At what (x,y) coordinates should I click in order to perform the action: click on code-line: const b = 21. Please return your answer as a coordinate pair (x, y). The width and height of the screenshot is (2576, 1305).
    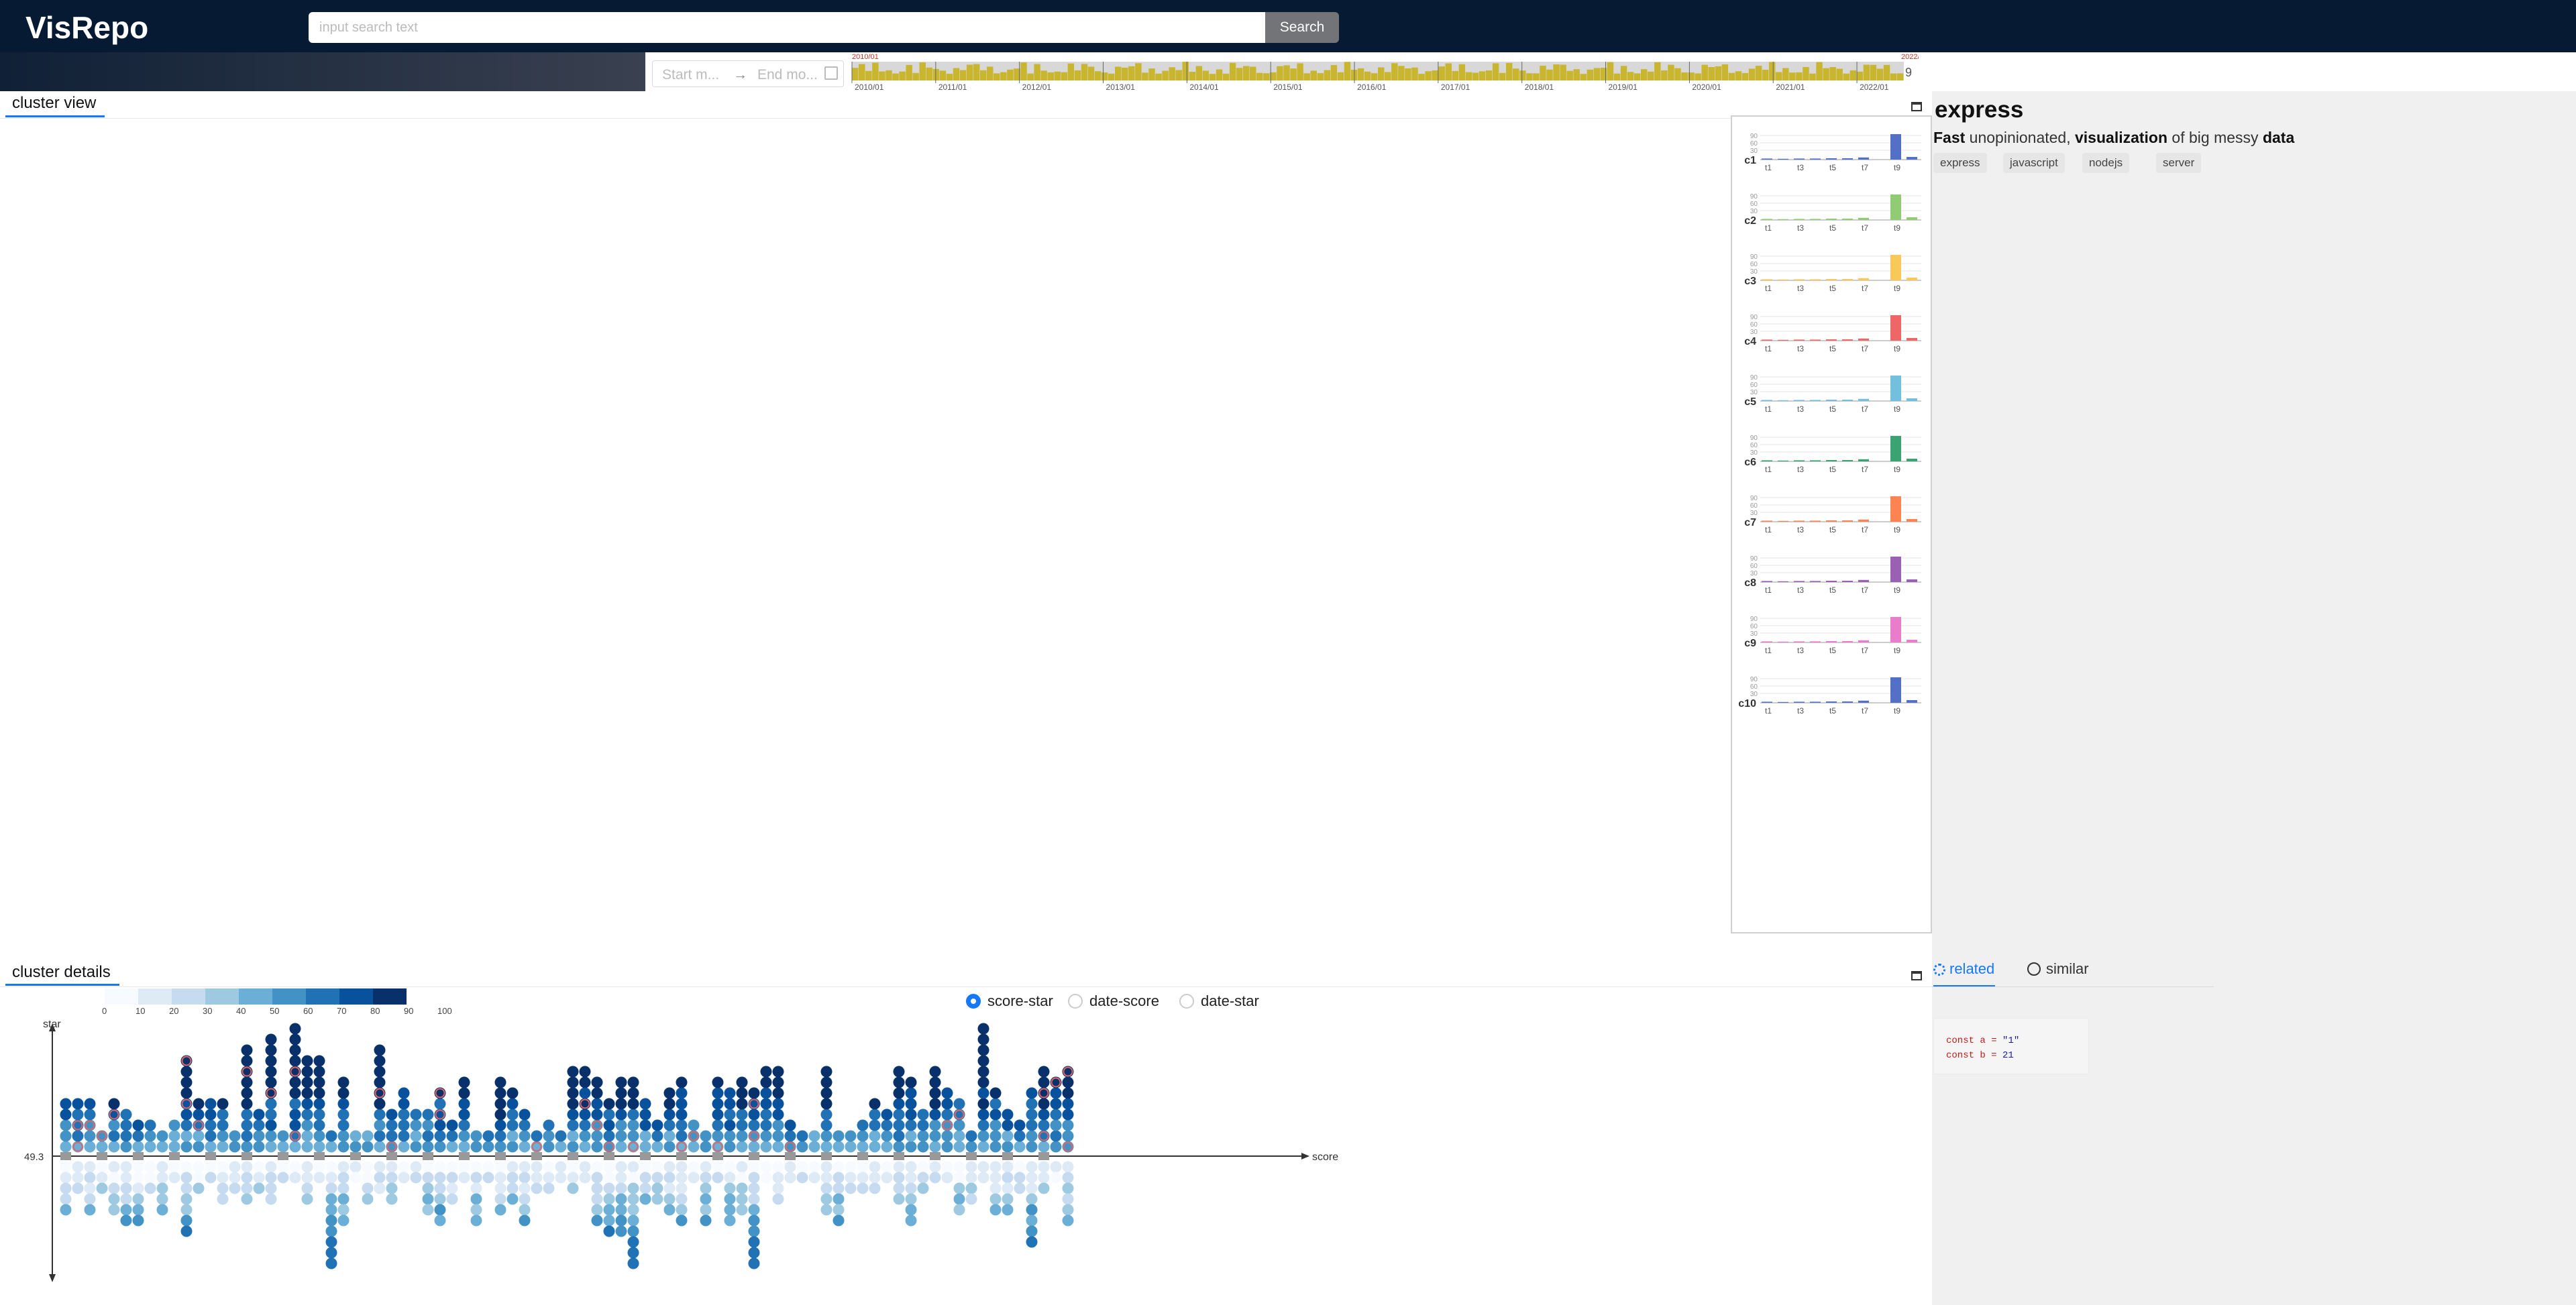
    Looking at the image, I should click on (2017, 1055).